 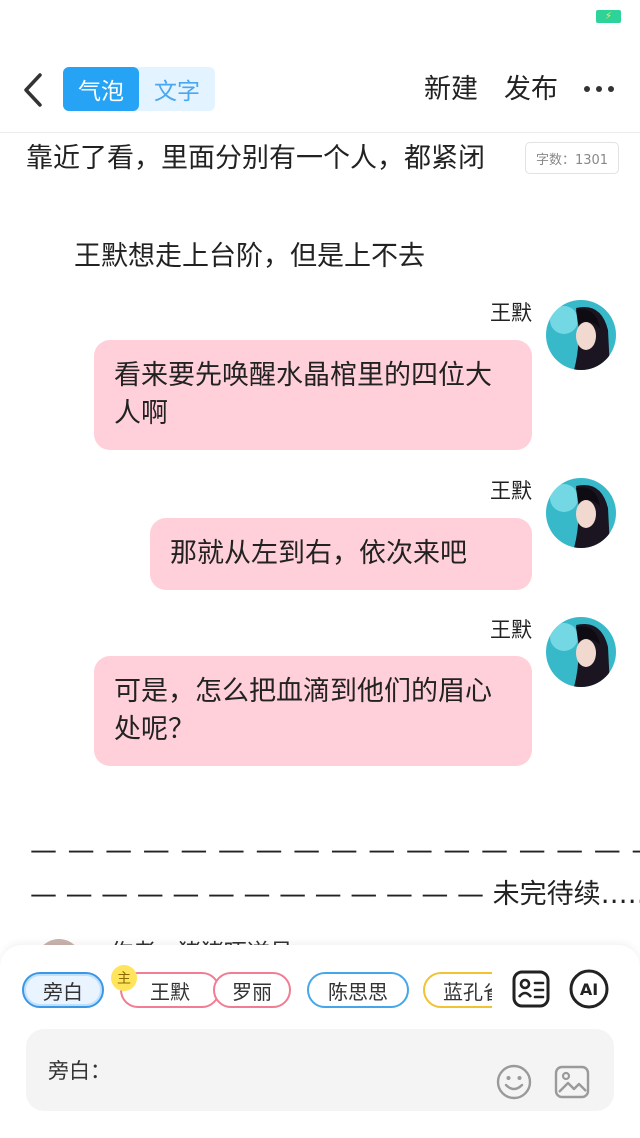 I want to click on chevron-left-icon, so click(x=33, y=90).